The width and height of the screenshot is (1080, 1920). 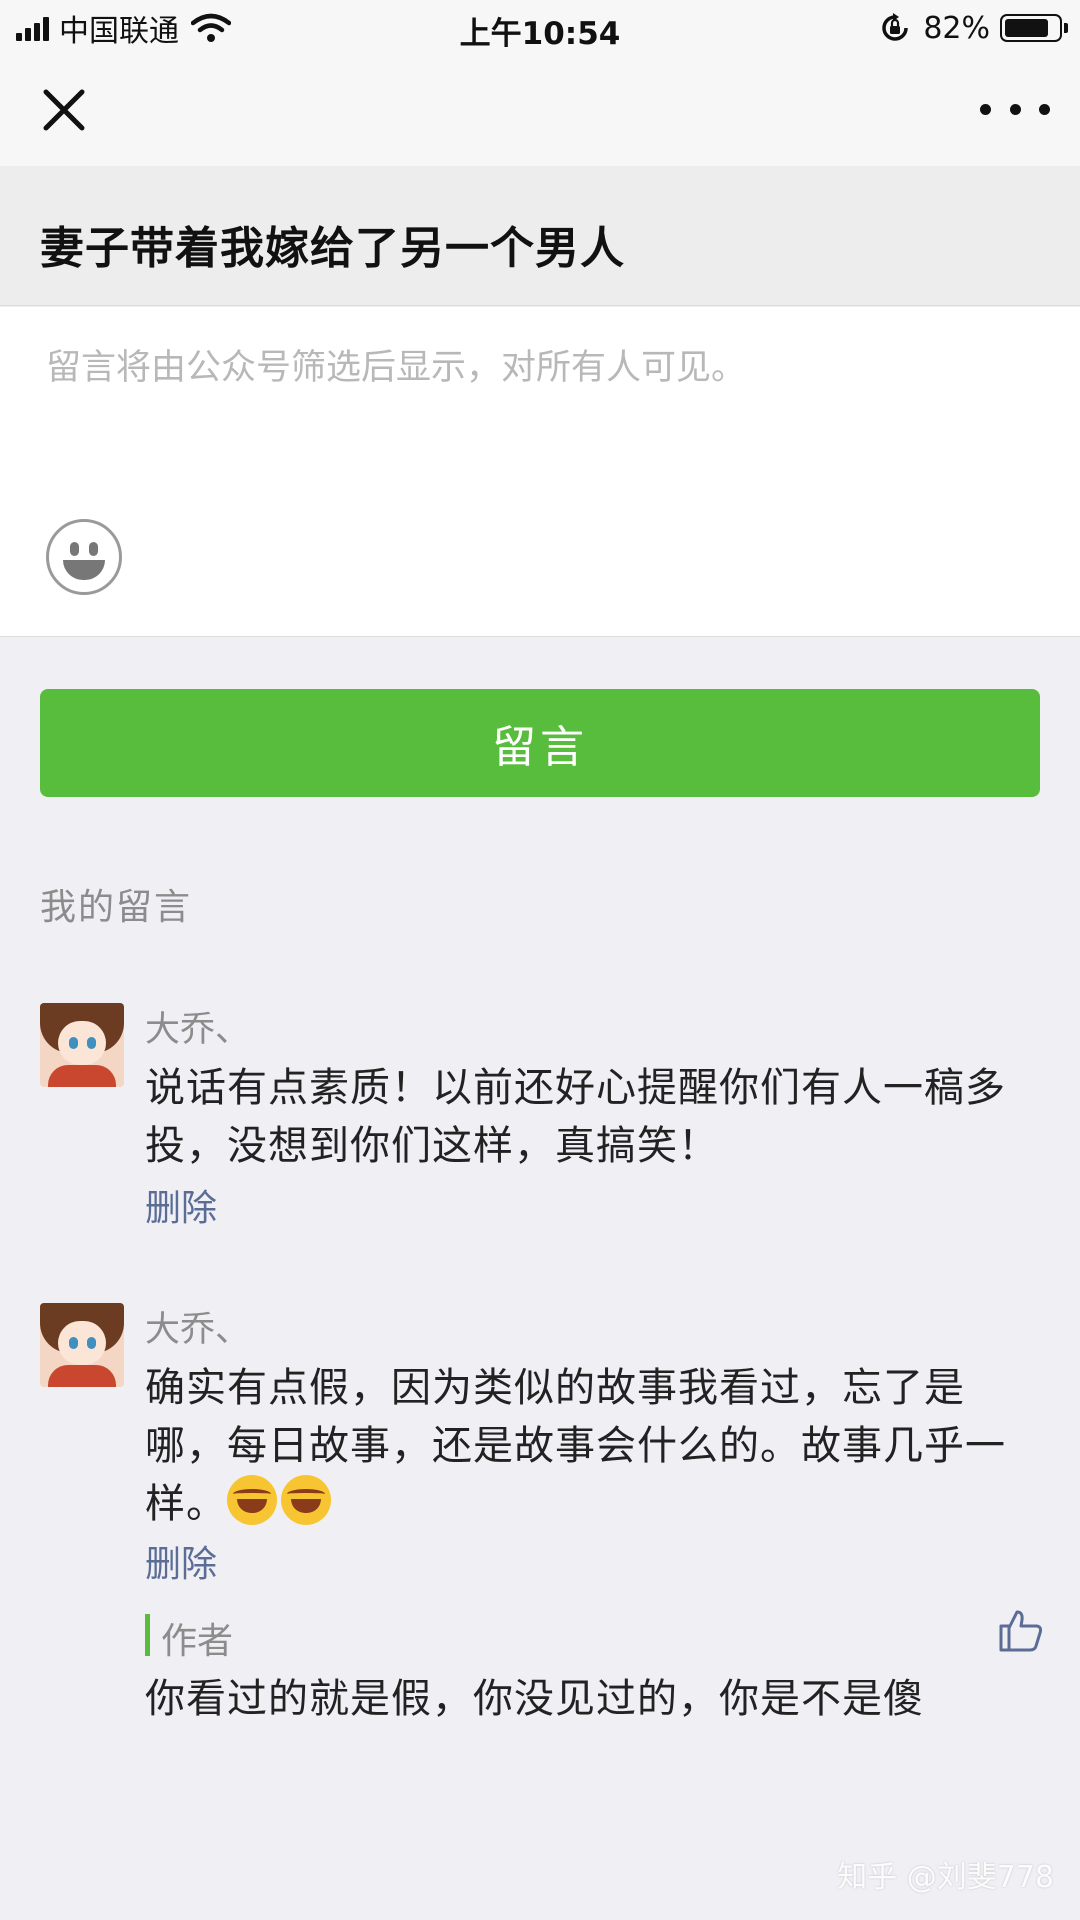 I want to click on status-bar: 中国联通 上午10:54 82%, so click(x=540, y=27).